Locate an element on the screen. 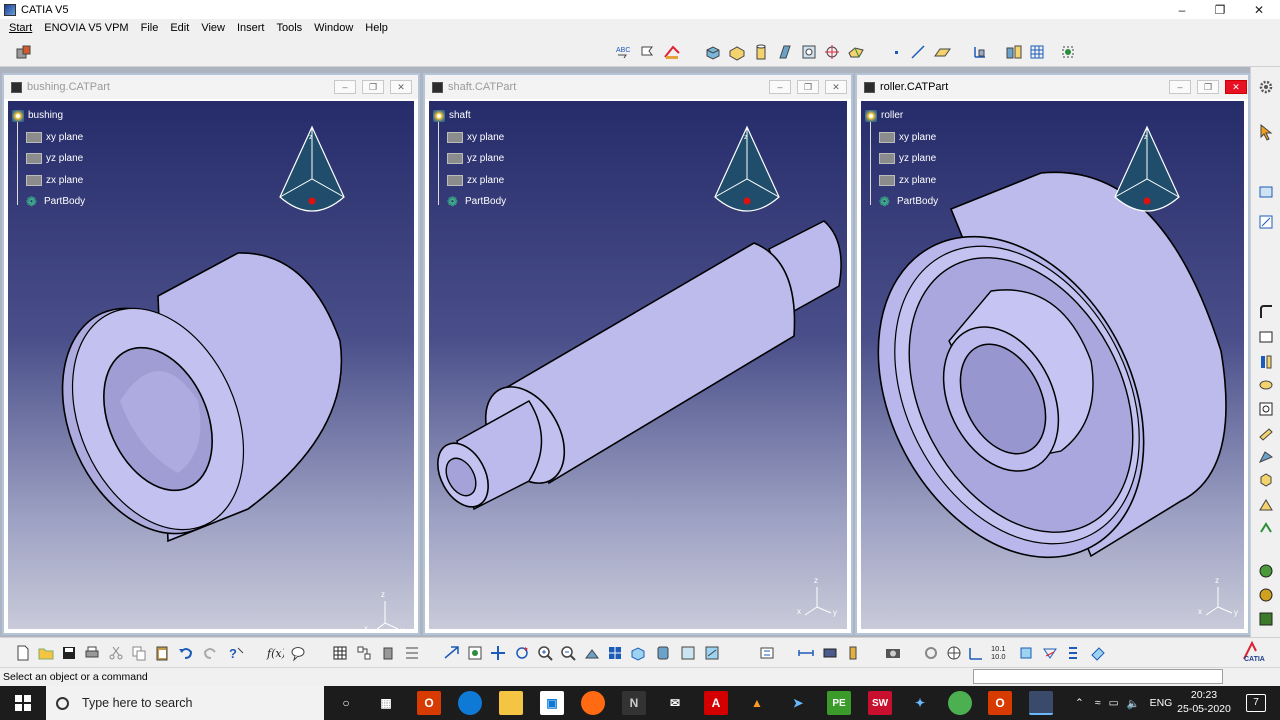 The height and width of the screenshot is (720, 1280). document-titlebar: shaft.CATPart – ❐ ✕ is located at coordinates (638, 87).